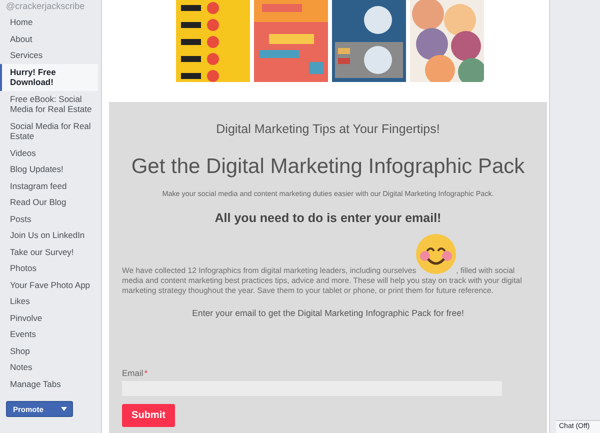 This screenshot has height=433, width=600. Describe the element at coordinates (328, 313) in the screenshot. I see `prompt-text: Enter your email to get the Digital Marketing Infographic Pack for free!` at that location.